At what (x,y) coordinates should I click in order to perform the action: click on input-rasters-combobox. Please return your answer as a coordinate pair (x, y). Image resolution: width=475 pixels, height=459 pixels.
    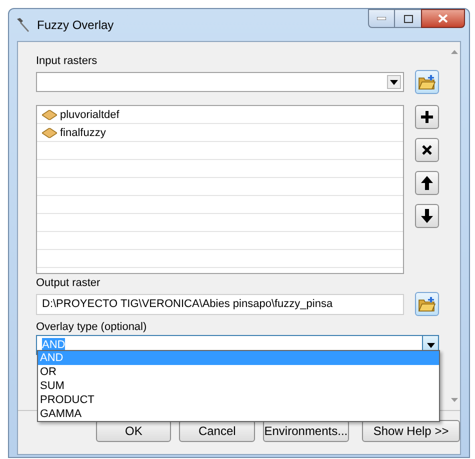
    Looking at the image, I should click on (220, 82).